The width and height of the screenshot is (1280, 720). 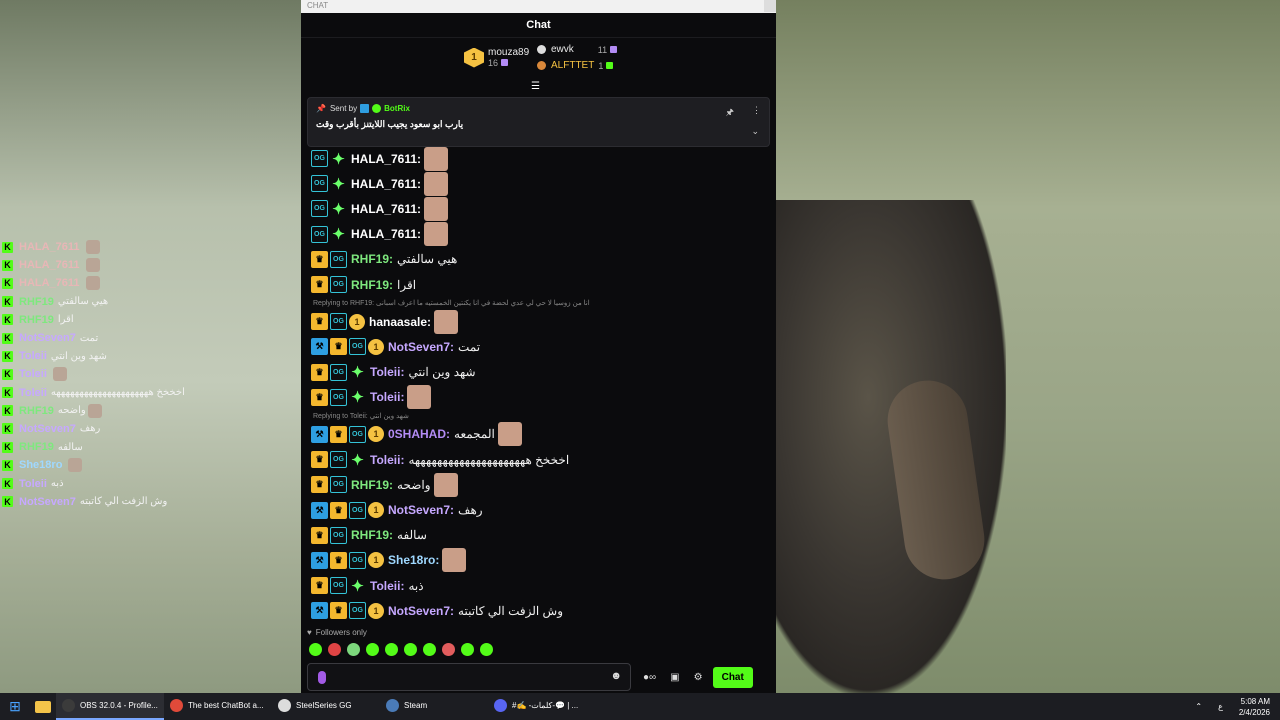 I want to click on overlay-message-text: اخخخخ هههههههههههههههههههههه, so click(x=117, y=393).